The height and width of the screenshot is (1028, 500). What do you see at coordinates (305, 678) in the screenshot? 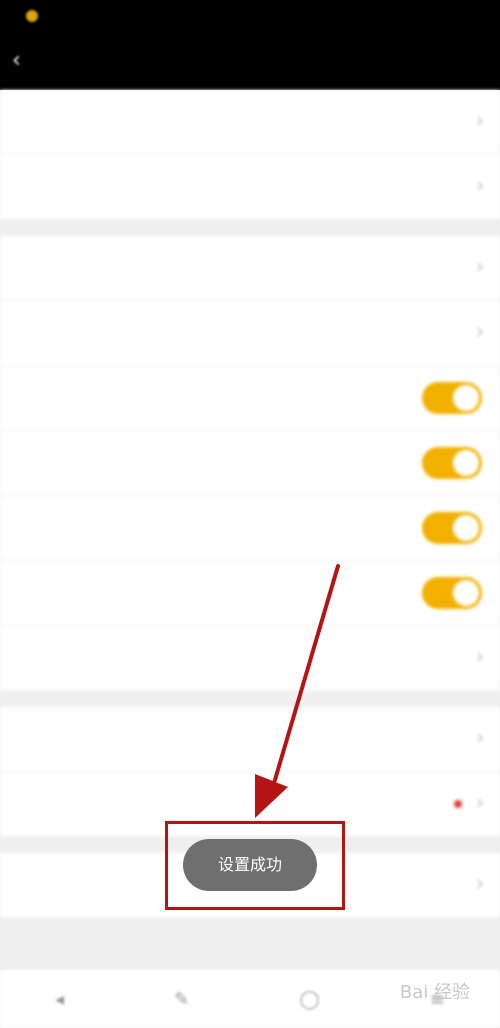
I see `arrow-shaft` at bounding box center [305, 678].